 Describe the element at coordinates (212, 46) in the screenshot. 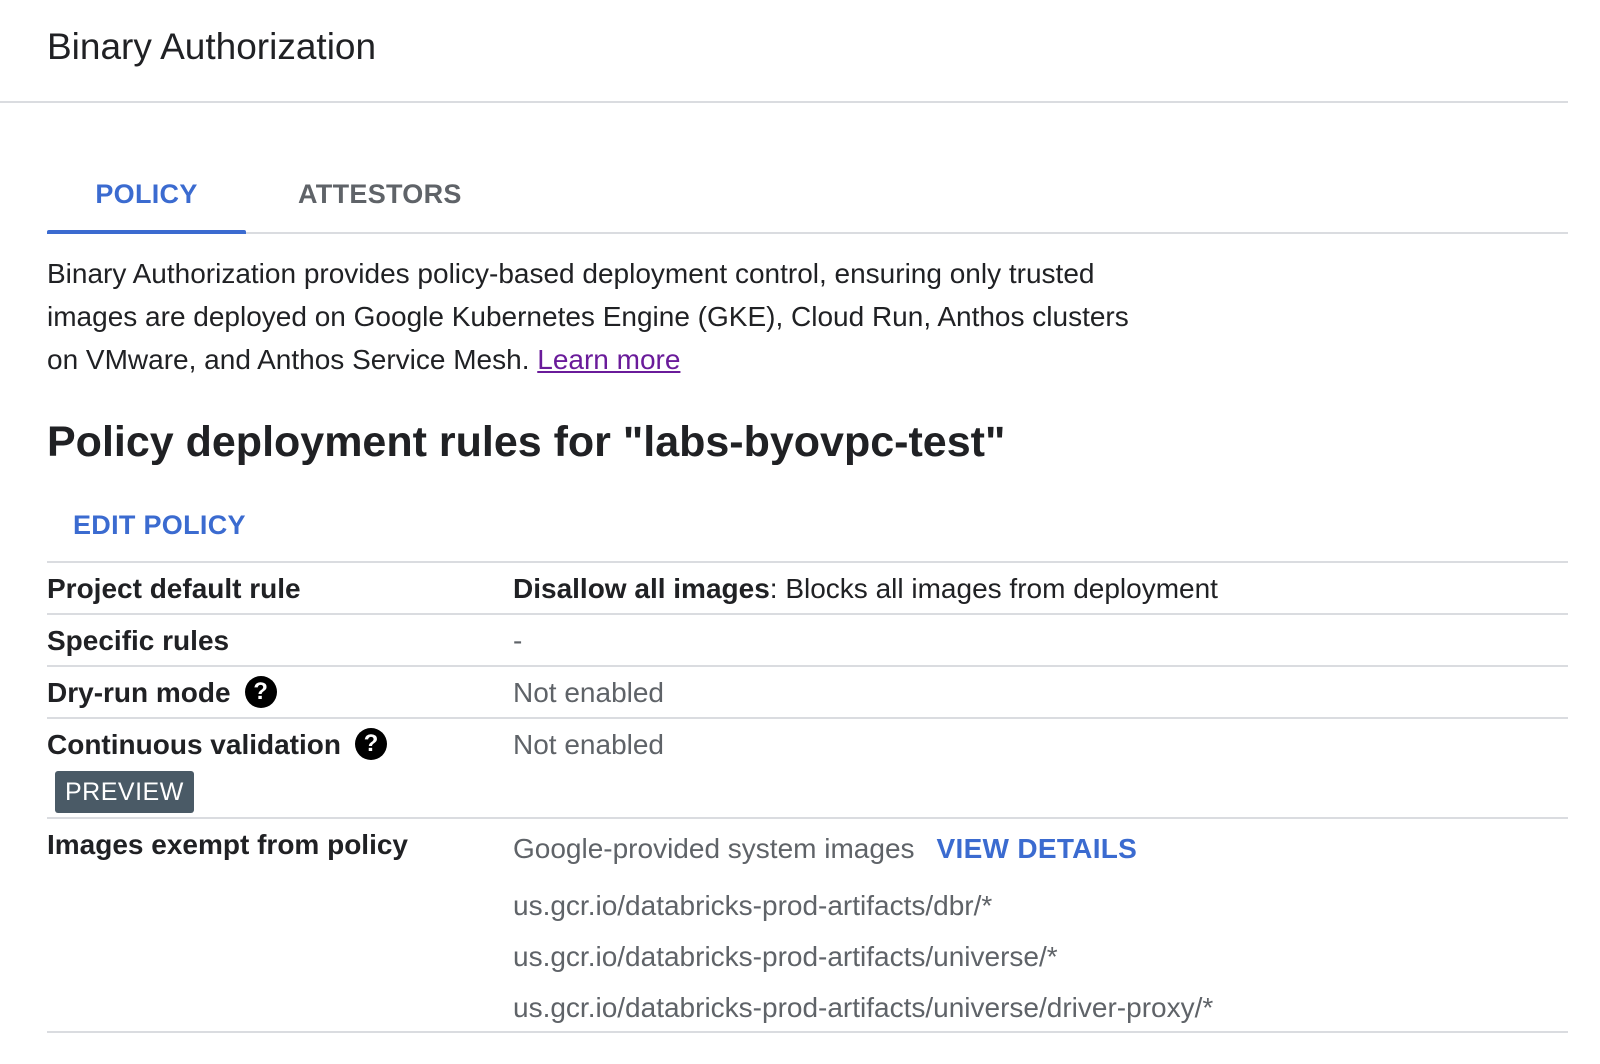

I see `page-title: Binary Authorization` at that location.